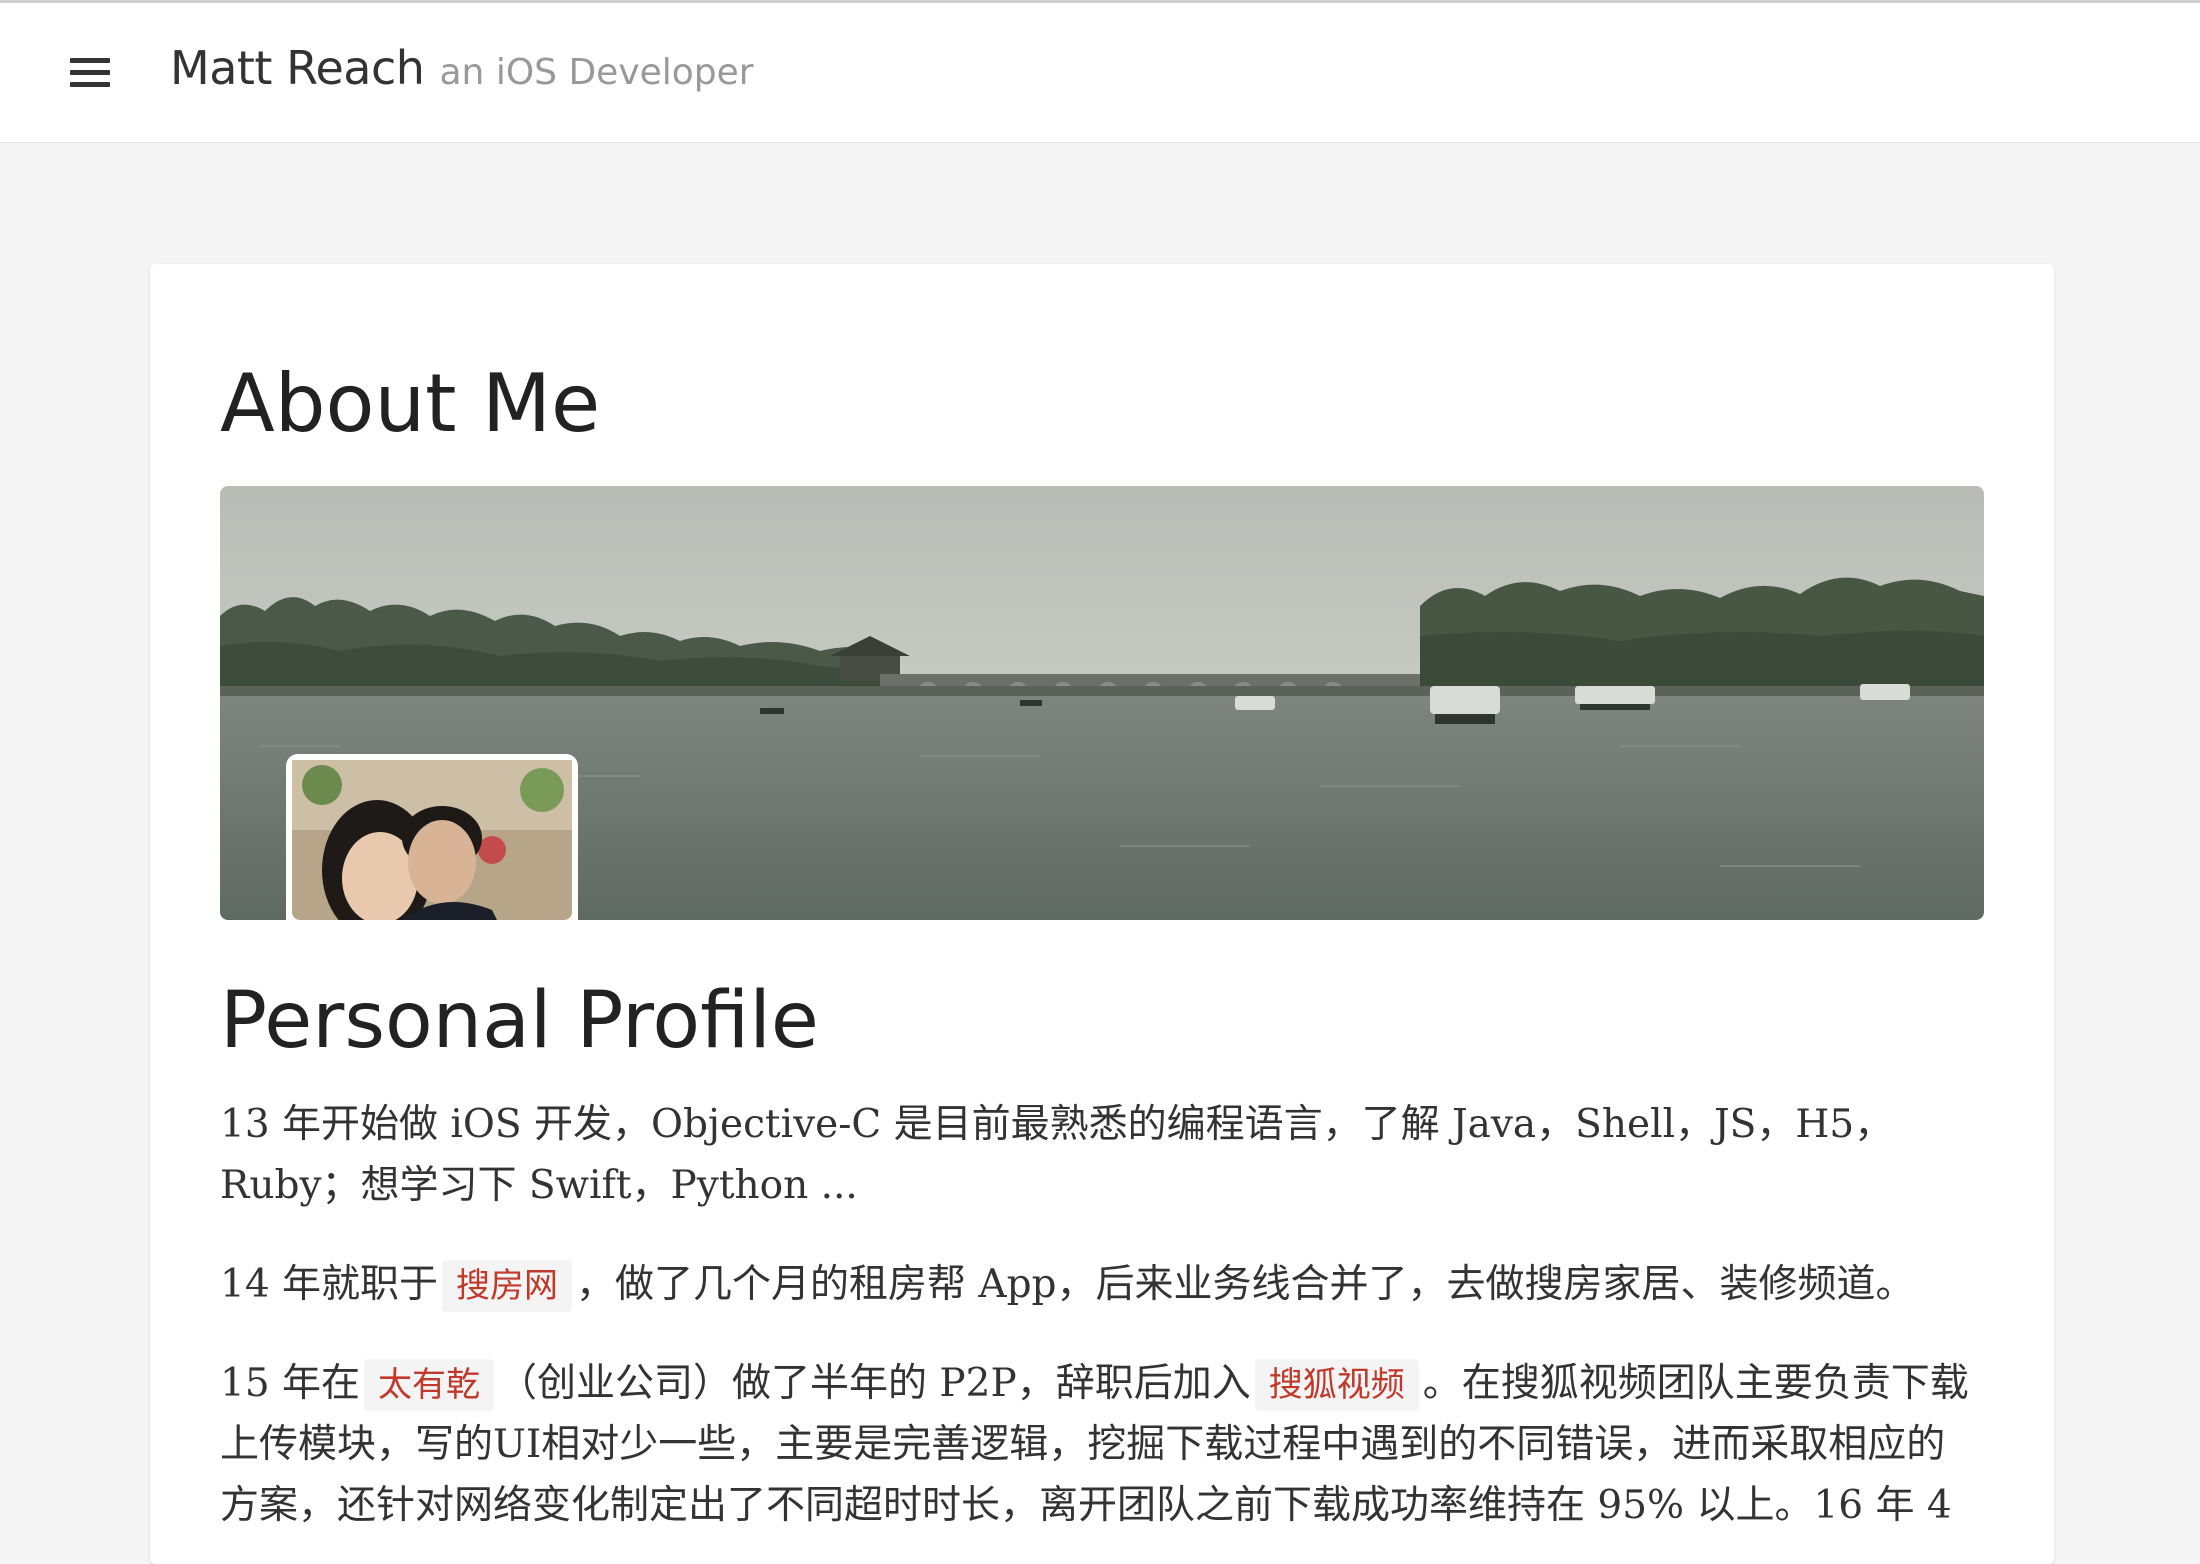  What do you see at coordinates (90, 73) in the screenshot?
I see `hamburger-icon` at bounding box center [90, 73].